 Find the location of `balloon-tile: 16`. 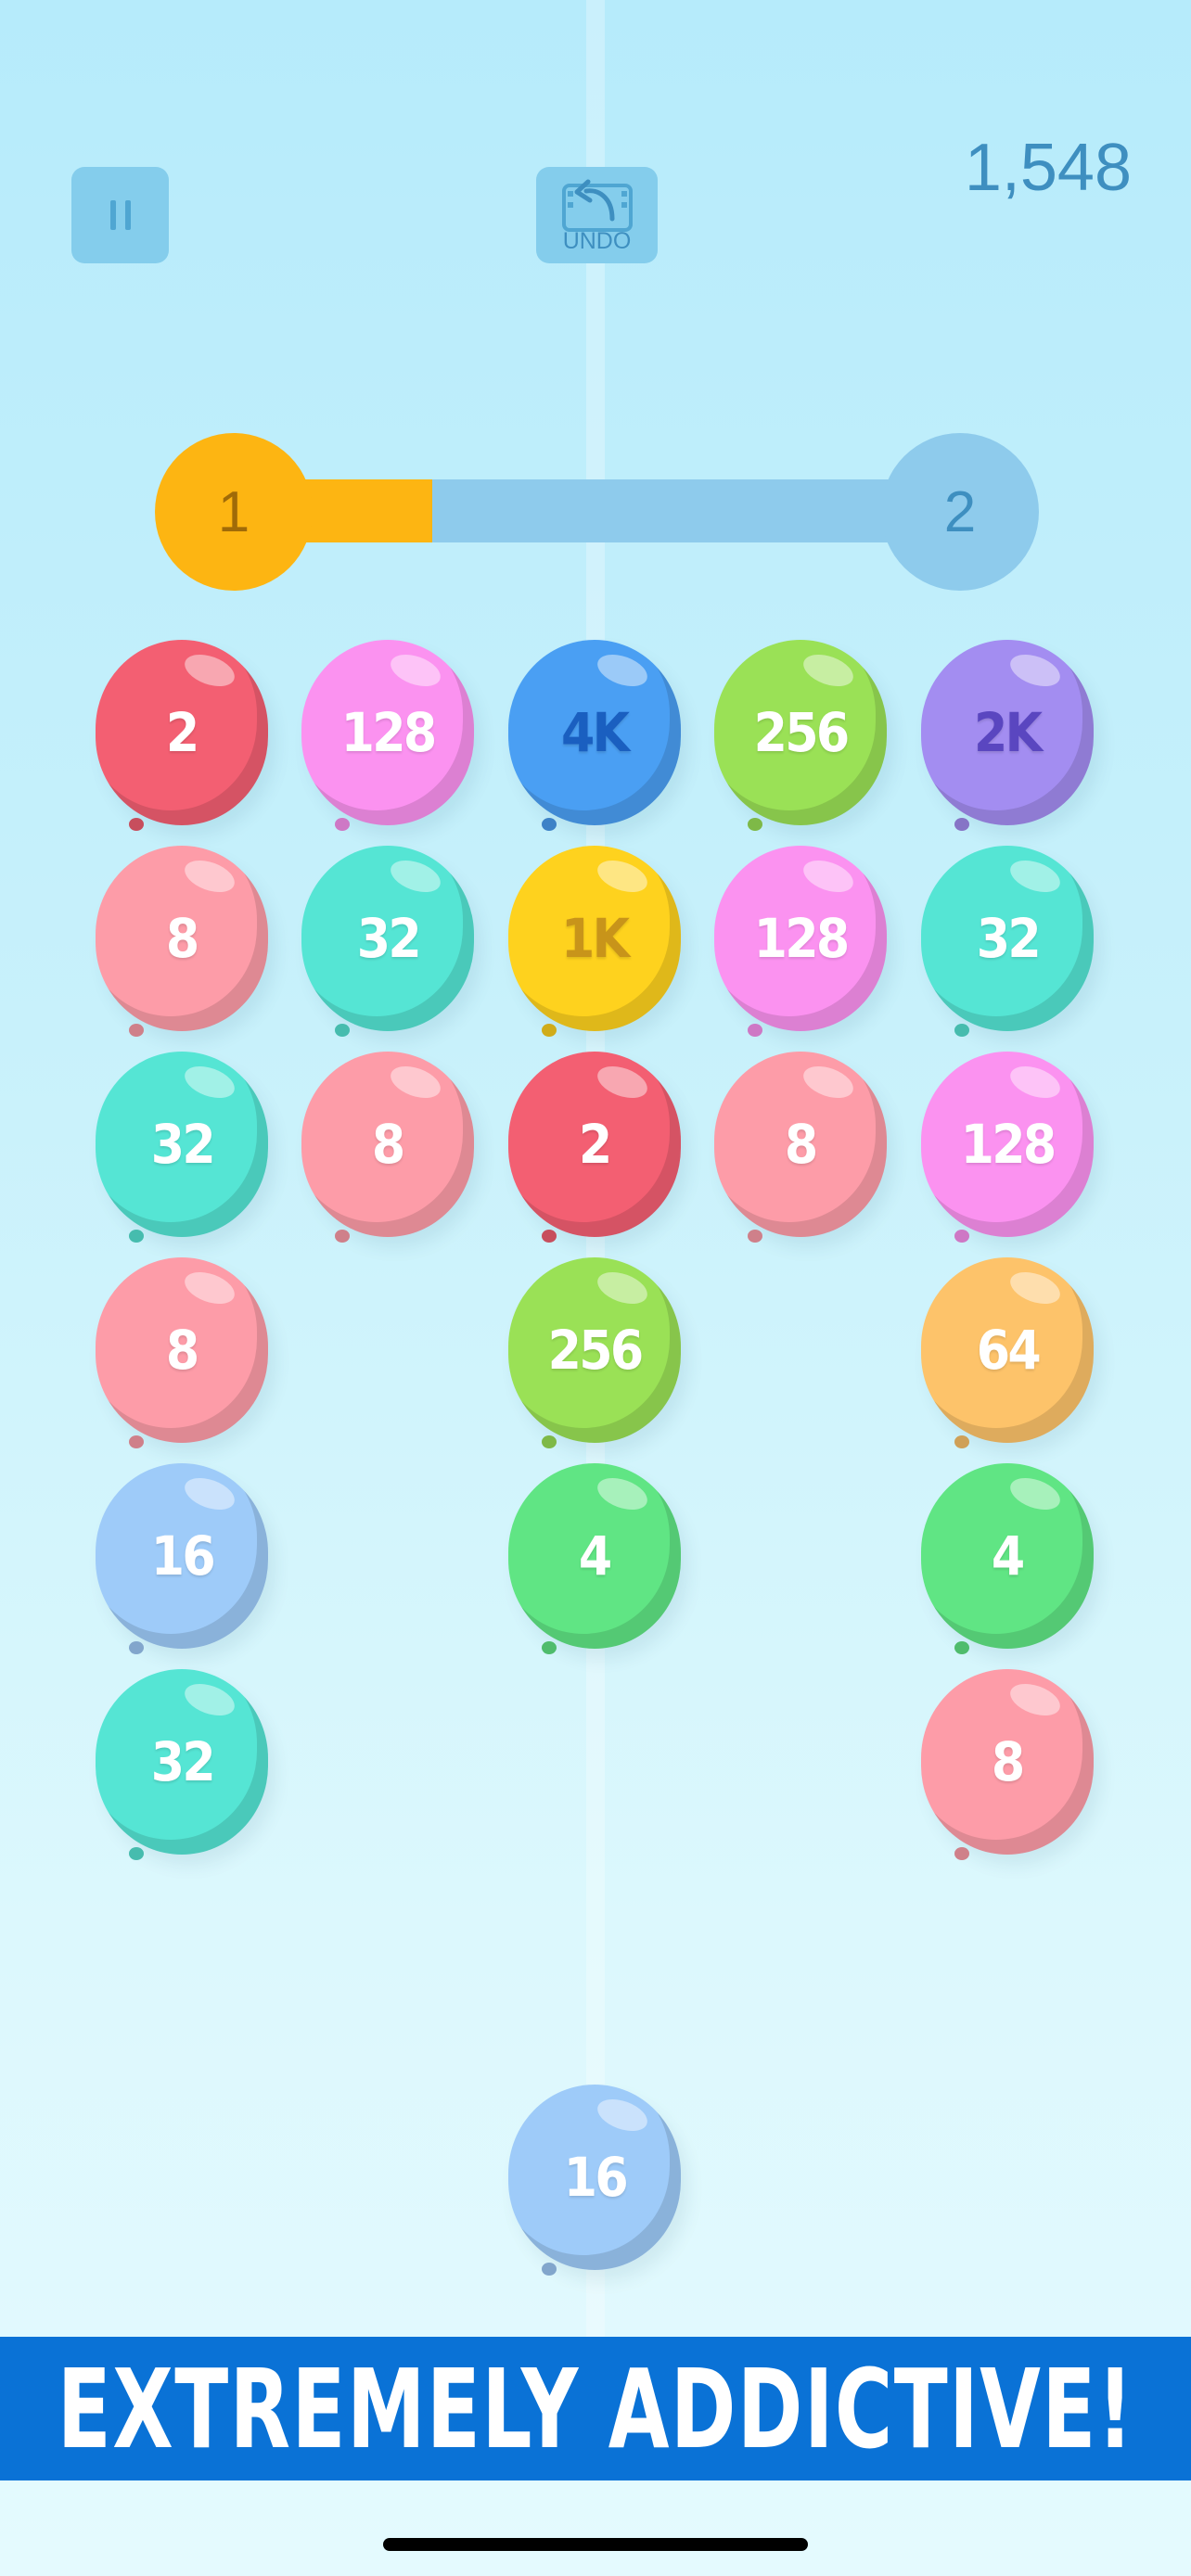

balloon-tile: 16 is located at coordinates (182, 1556).